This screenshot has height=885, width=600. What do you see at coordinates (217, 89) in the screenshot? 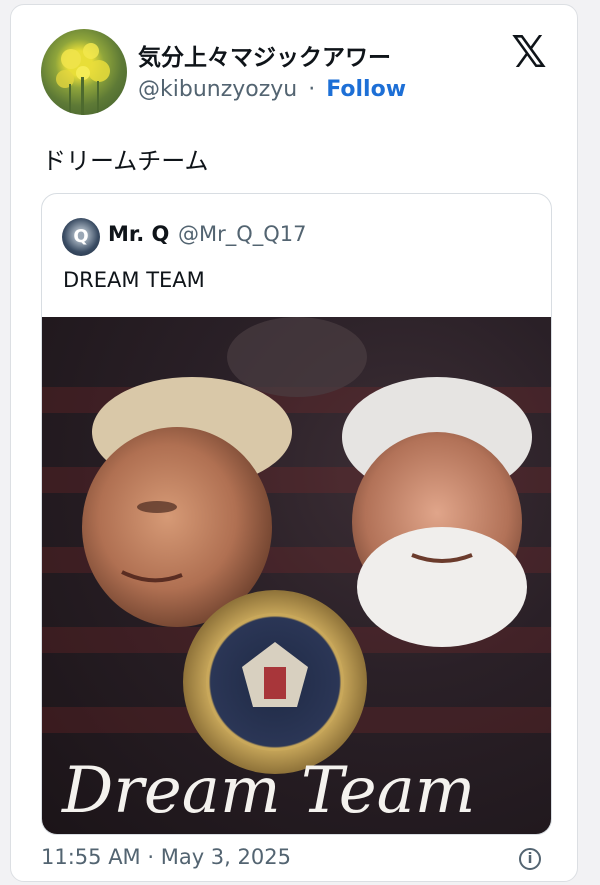
I see `author-handle: @kibunzyozyu` at bounding box center [217, 89].